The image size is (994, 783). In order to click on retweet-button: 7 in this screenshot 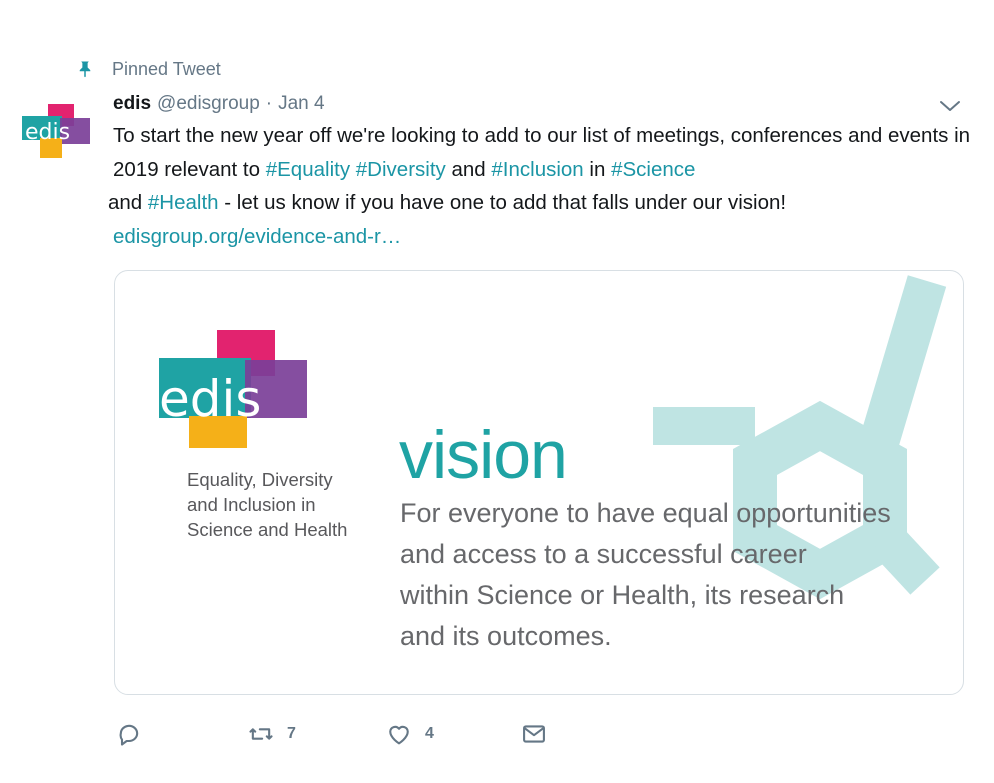, I will do `click(271, 734)`.